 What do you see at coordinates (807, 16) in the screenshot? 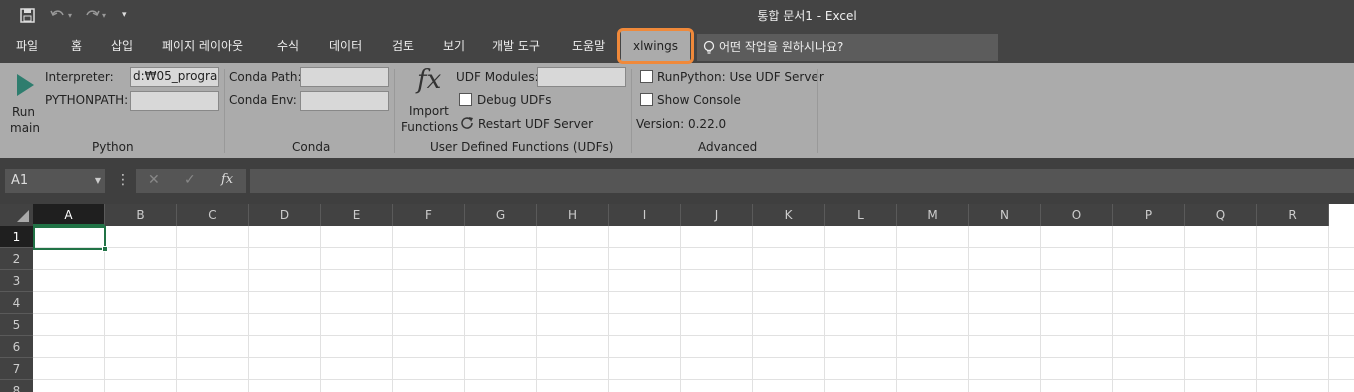
I see `window-title: 통합 문서1 - Excel` at bounding box center [807, 16].